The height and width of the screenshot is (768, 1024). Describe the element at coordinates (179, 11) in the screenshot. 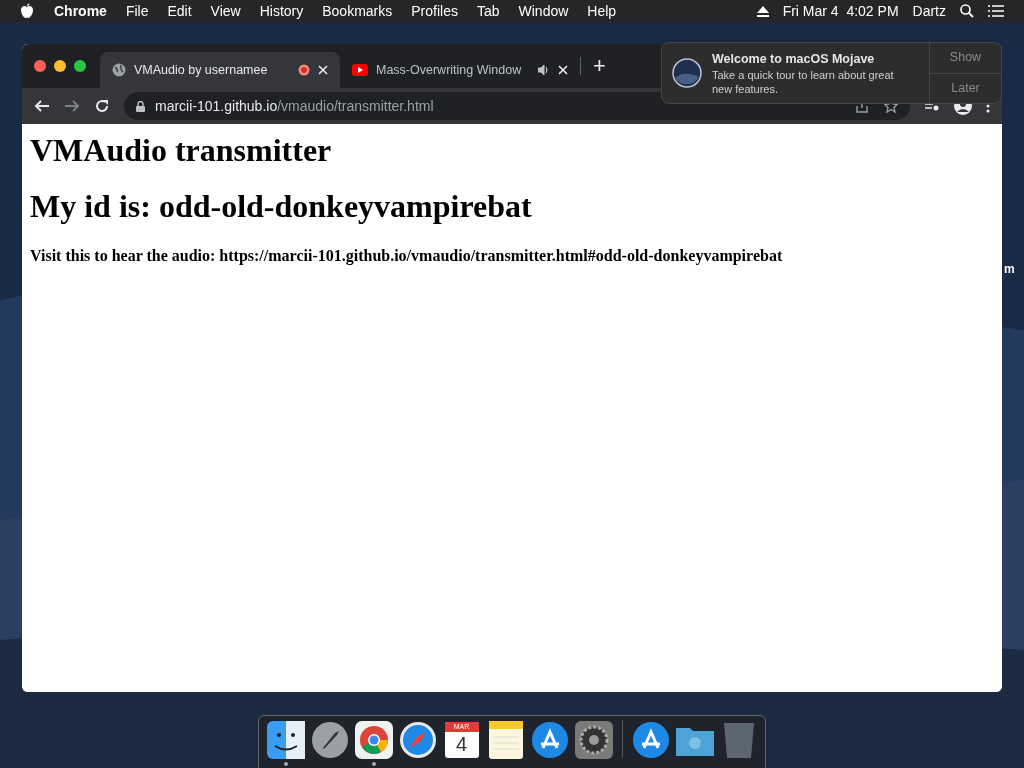

I see `menu-item: Edit` at that location.